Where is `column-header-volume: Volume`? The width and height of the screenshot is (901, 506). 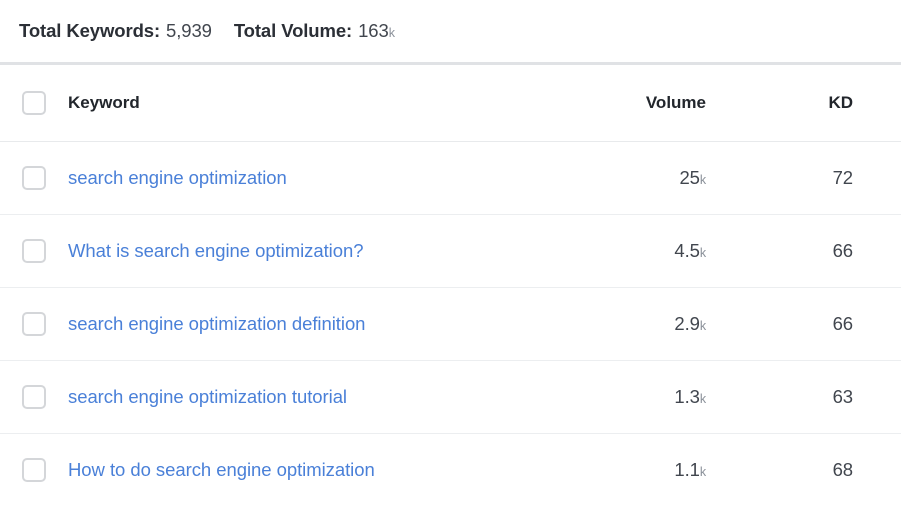 column-header-volume: Volume is located at coordinates (695, 103).